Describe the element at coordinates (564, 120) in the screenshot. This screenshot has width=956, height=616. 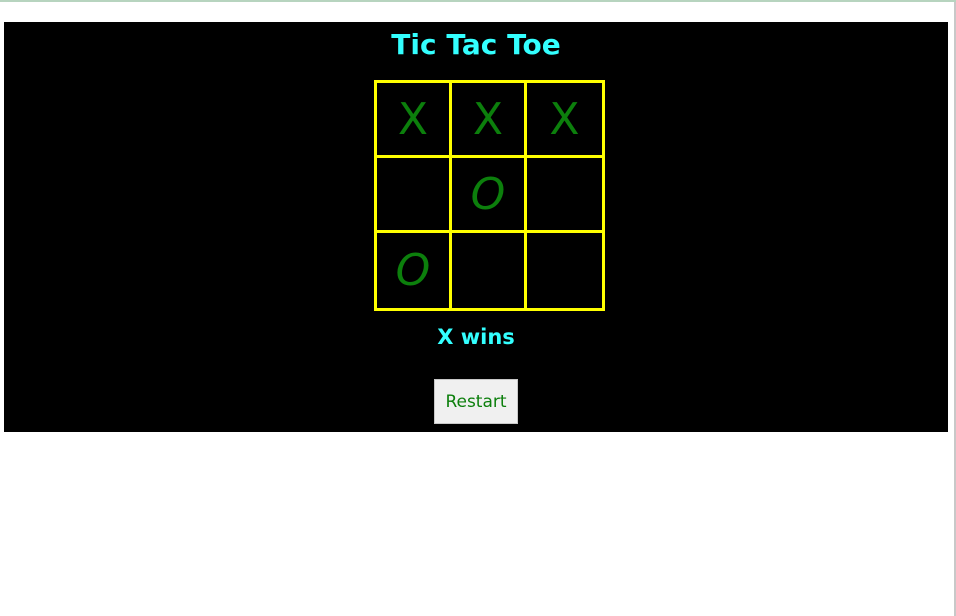
I see `board-cell-r1c3: X` at that location.